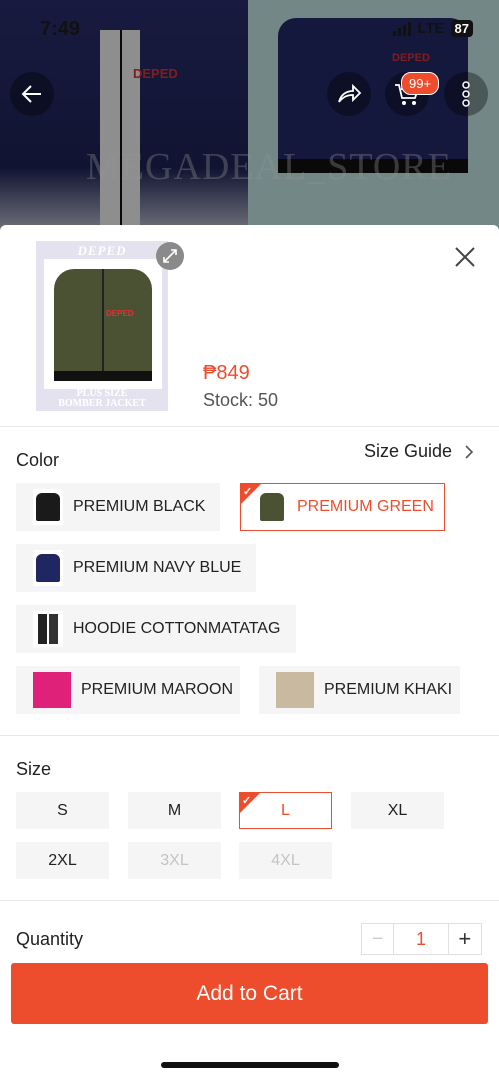  Describe the element at coordinates (378, 939) in the screenshot. I see `quantity-decrease-button: −` at that location.